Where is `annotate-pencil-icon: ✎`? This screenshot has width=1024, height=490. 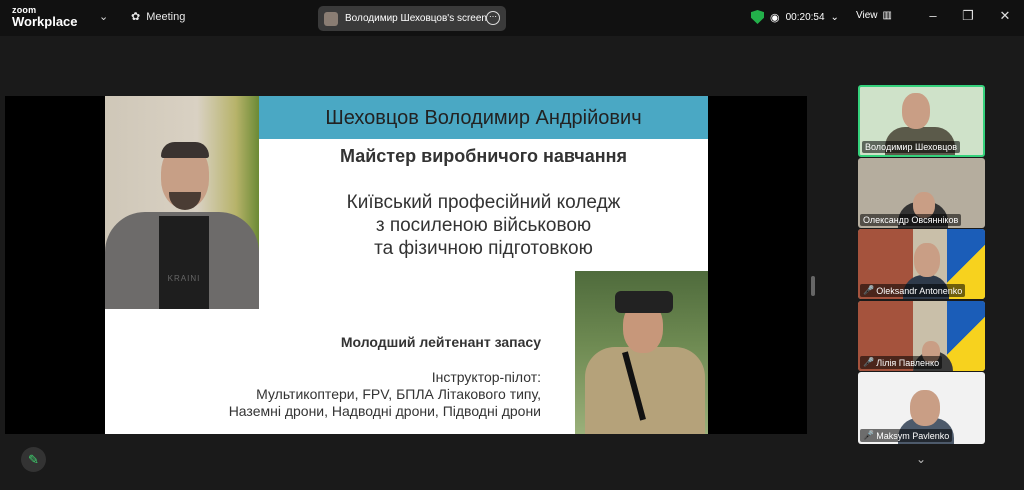
annotate-pencil-icon: ✎ is located at coordinates (33, 459).